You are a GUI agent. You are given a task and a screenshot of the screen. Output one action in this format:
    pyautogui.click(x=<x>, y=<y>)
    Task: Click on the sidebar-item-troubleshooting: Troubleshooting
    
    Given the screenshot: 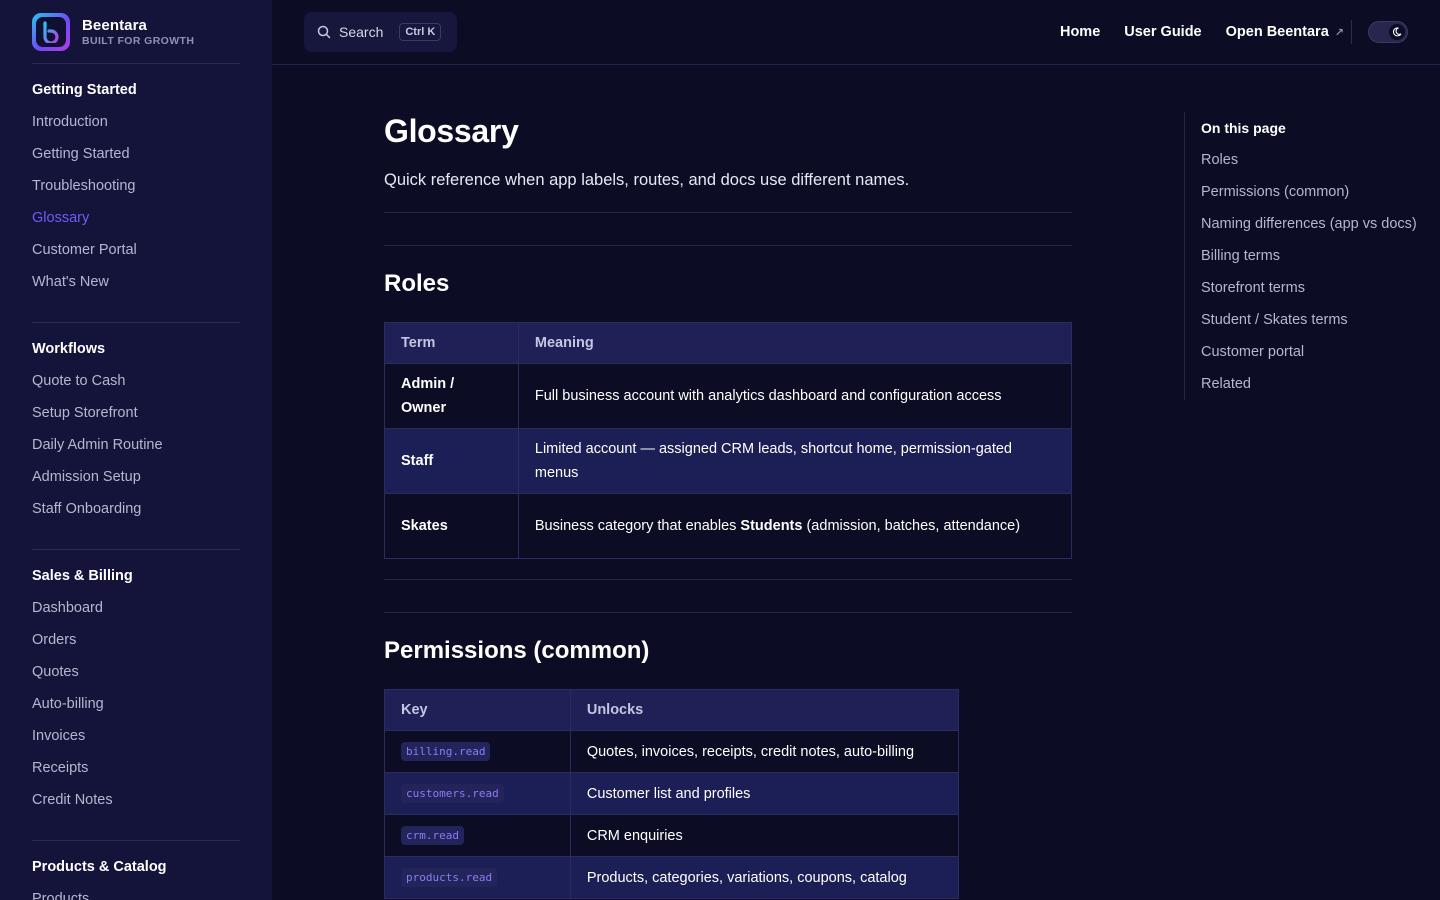 What is the action you would take?
    pyautogui.click(x=136, y=186)
    